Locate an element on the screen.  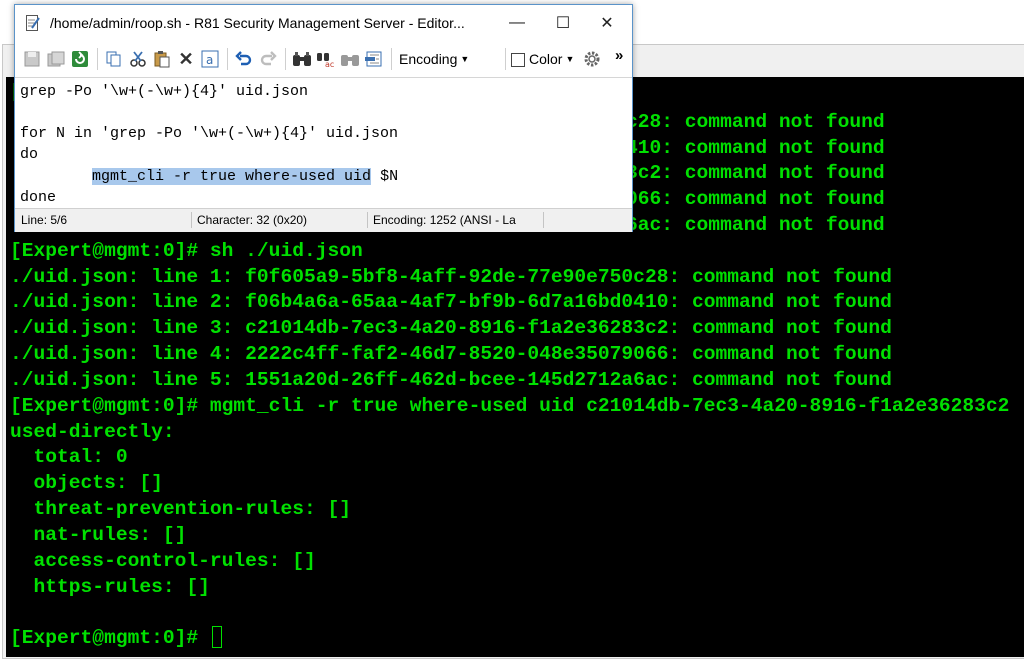
find-icon is located at coordinates (302, 59).